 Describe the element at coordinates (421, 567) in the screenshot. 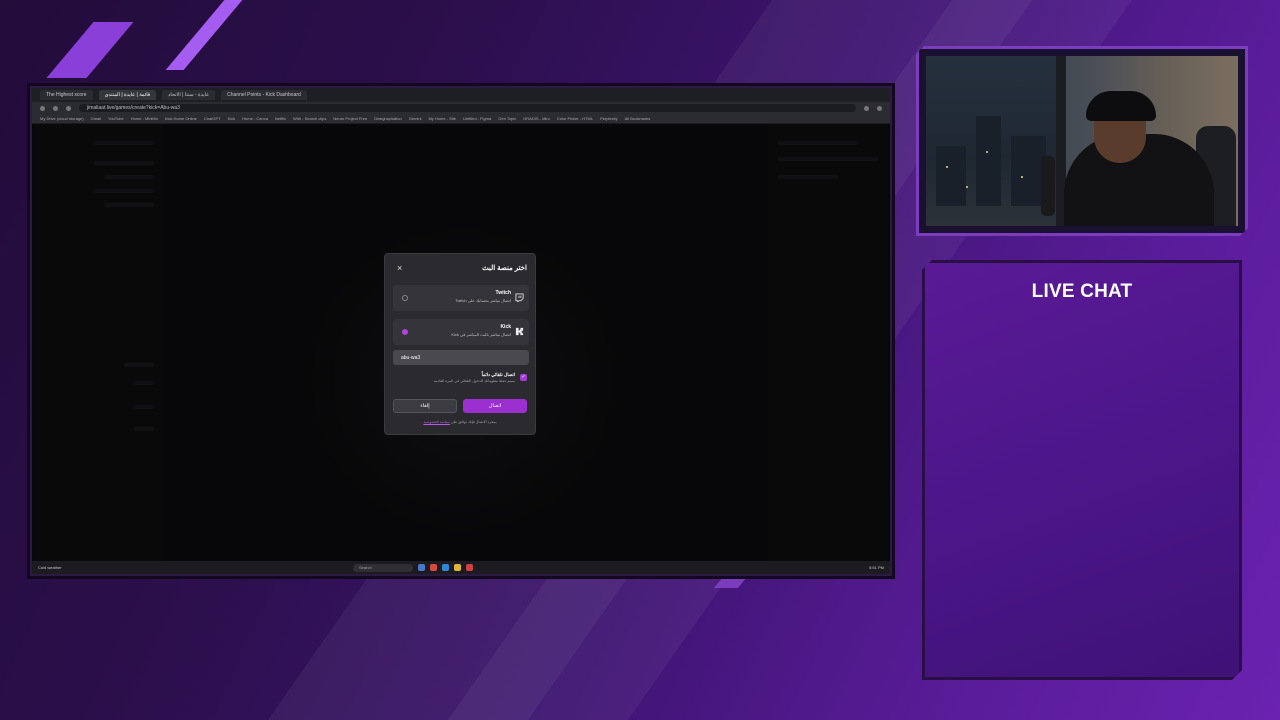

I see `explorer-icon` at that location.